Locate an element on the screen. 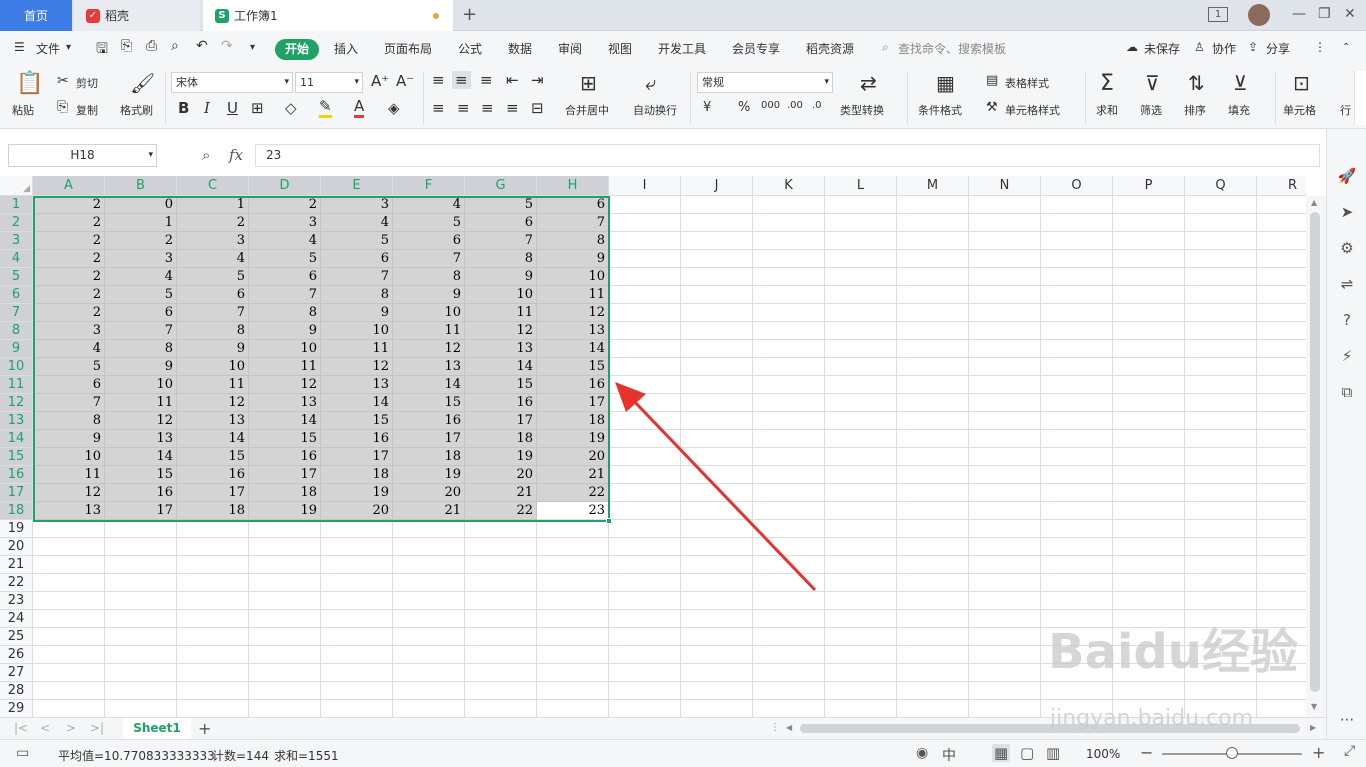 Image resolution: width=1366 pixels, height=767 pixels. menu-file: 文件 is located at coordinates (48, 48).